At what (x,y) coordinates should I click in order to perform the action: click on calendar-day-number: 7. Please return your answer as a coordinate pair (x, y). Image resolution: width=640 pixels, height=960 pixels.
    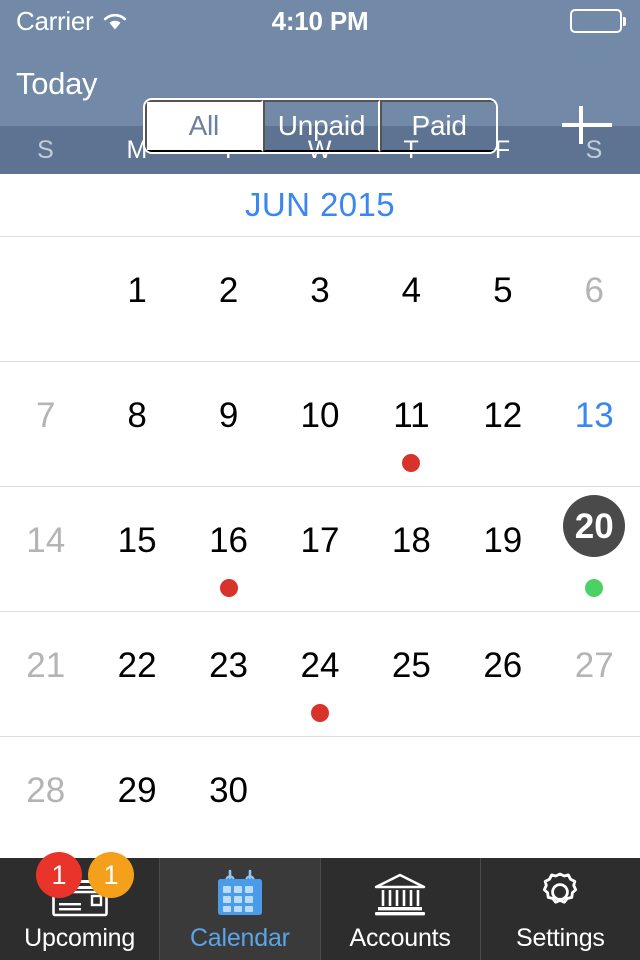
    Looking at the image, I should click on (45, 415).